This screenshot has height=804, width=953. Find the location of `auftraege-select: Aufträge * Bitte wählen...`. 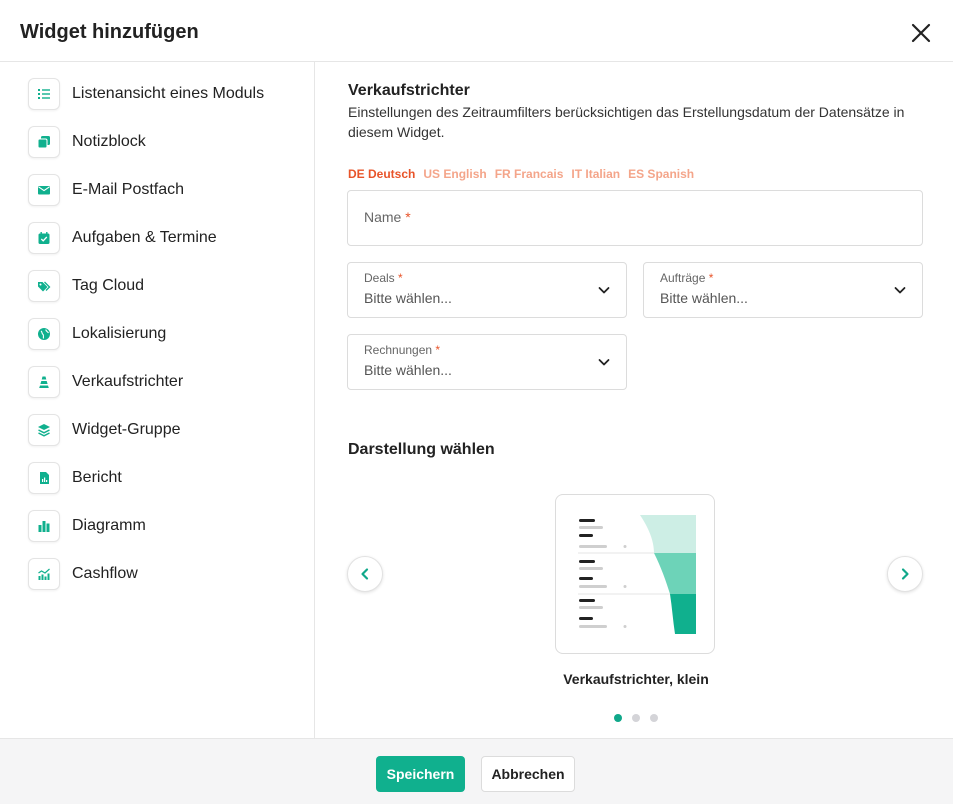

auftraege-select: Aufträge * Bitte wählen... is located at coordinates (783, 290).